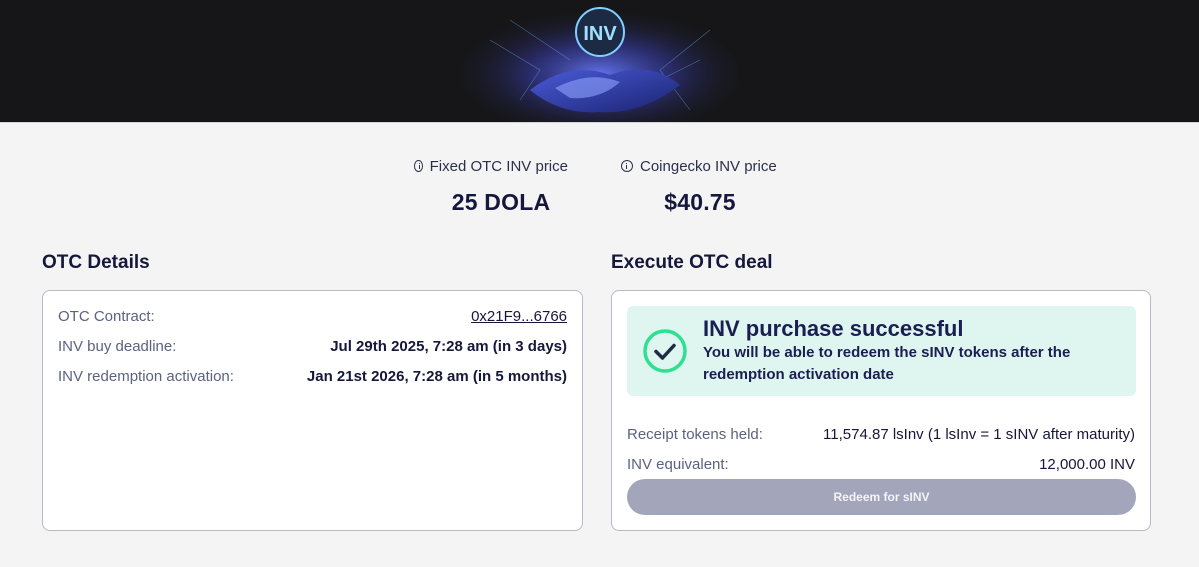  What do you see at coordinates (491, 186) in the screenshot?
I see `fixed-otc-price: Fixed OTC INV price 25 DOLA` at bounding box center [491, 186].